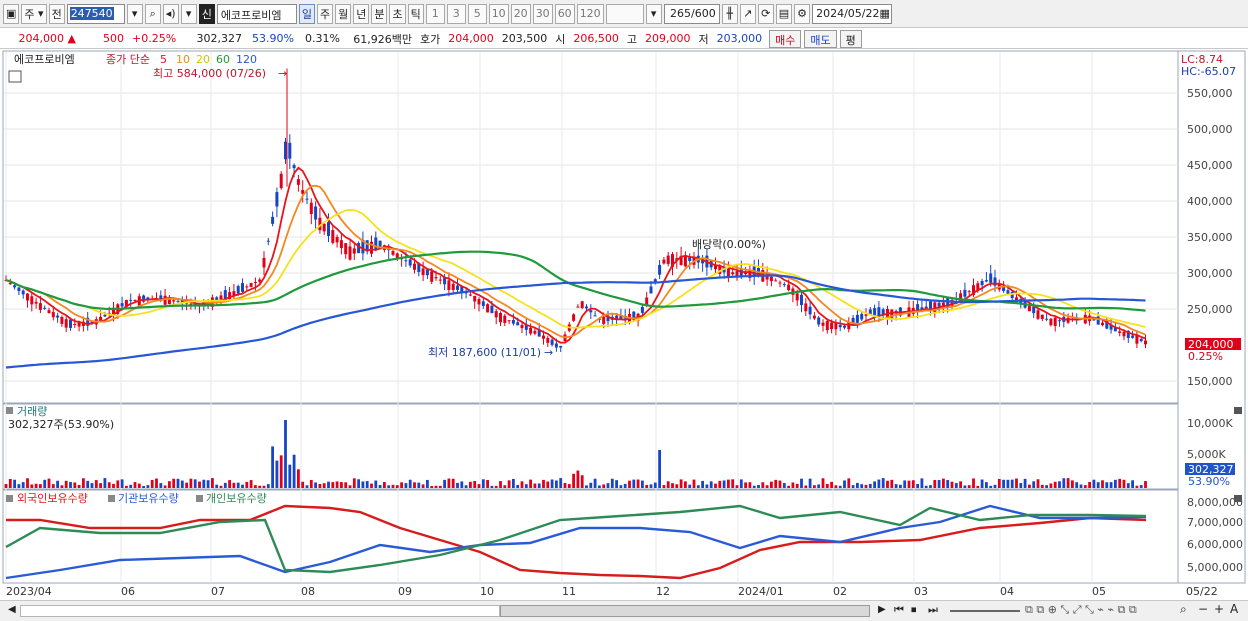 This screenshot has width=1248, height=621. What do you see at coordinates (820, 38) in the screenshot?
I see `sell-button: 매도` at bounding box center [820, 38].